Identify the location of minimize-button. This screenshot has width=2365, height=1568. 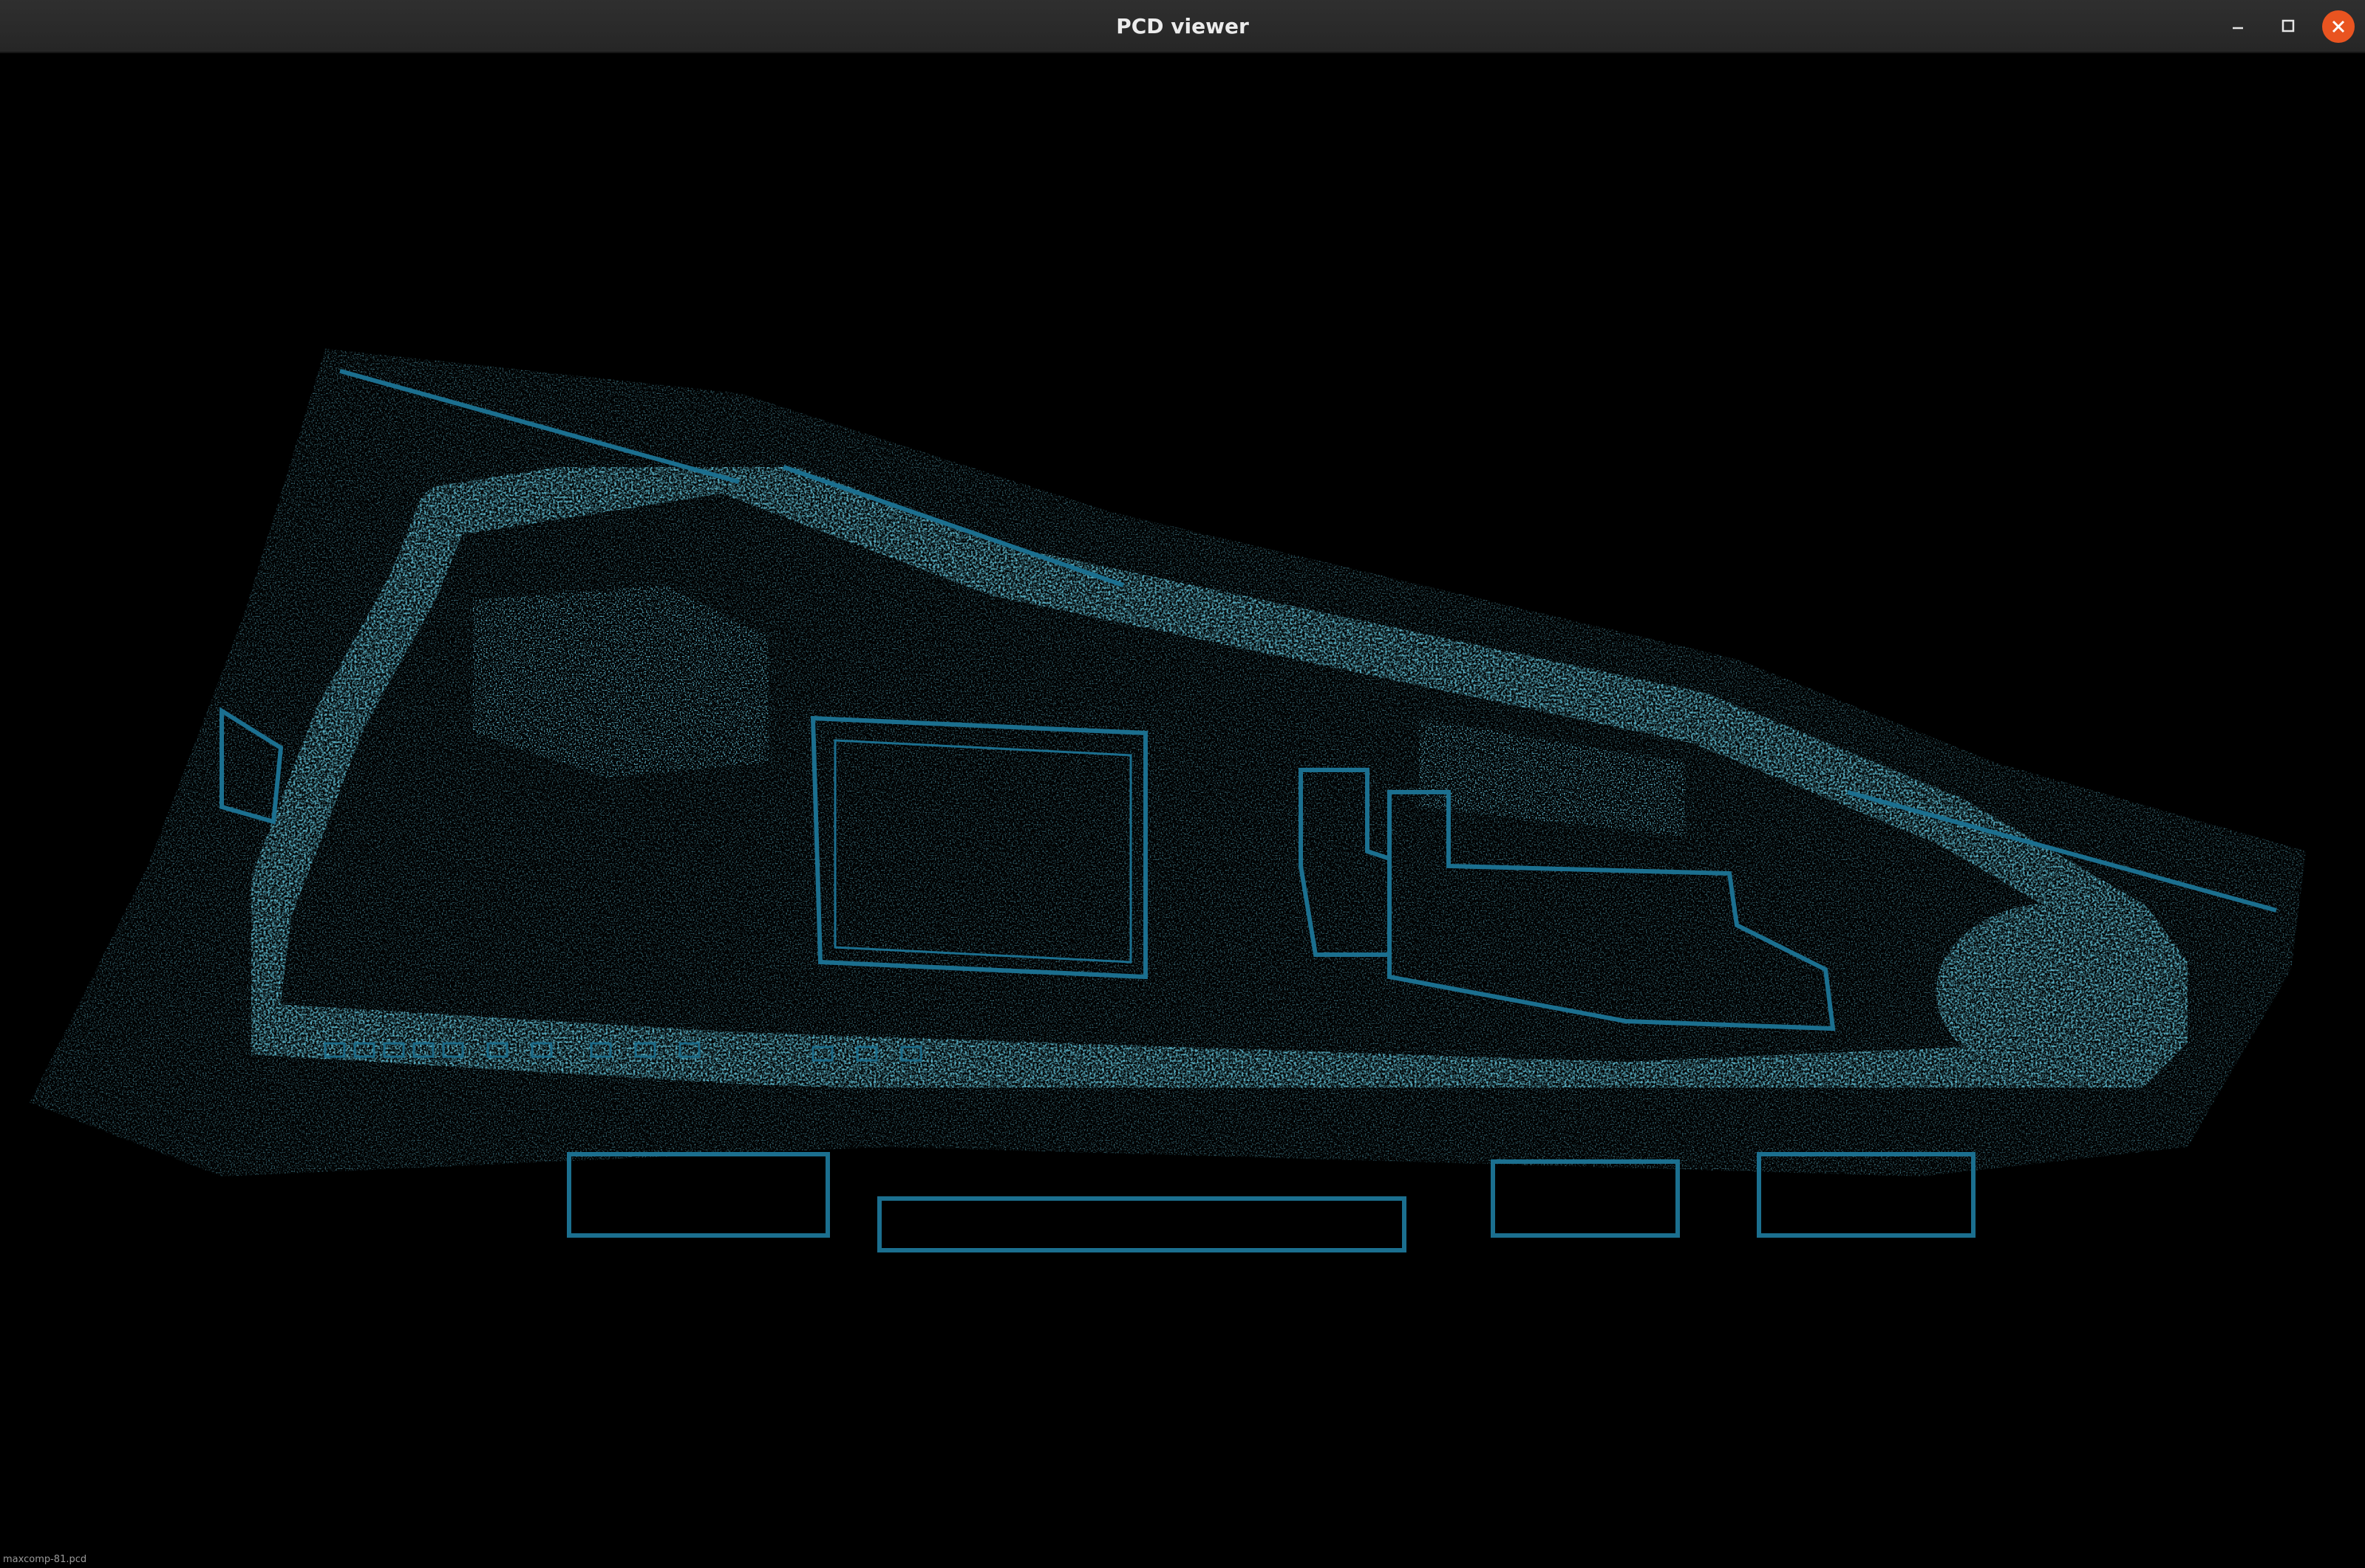
(2238, 27).